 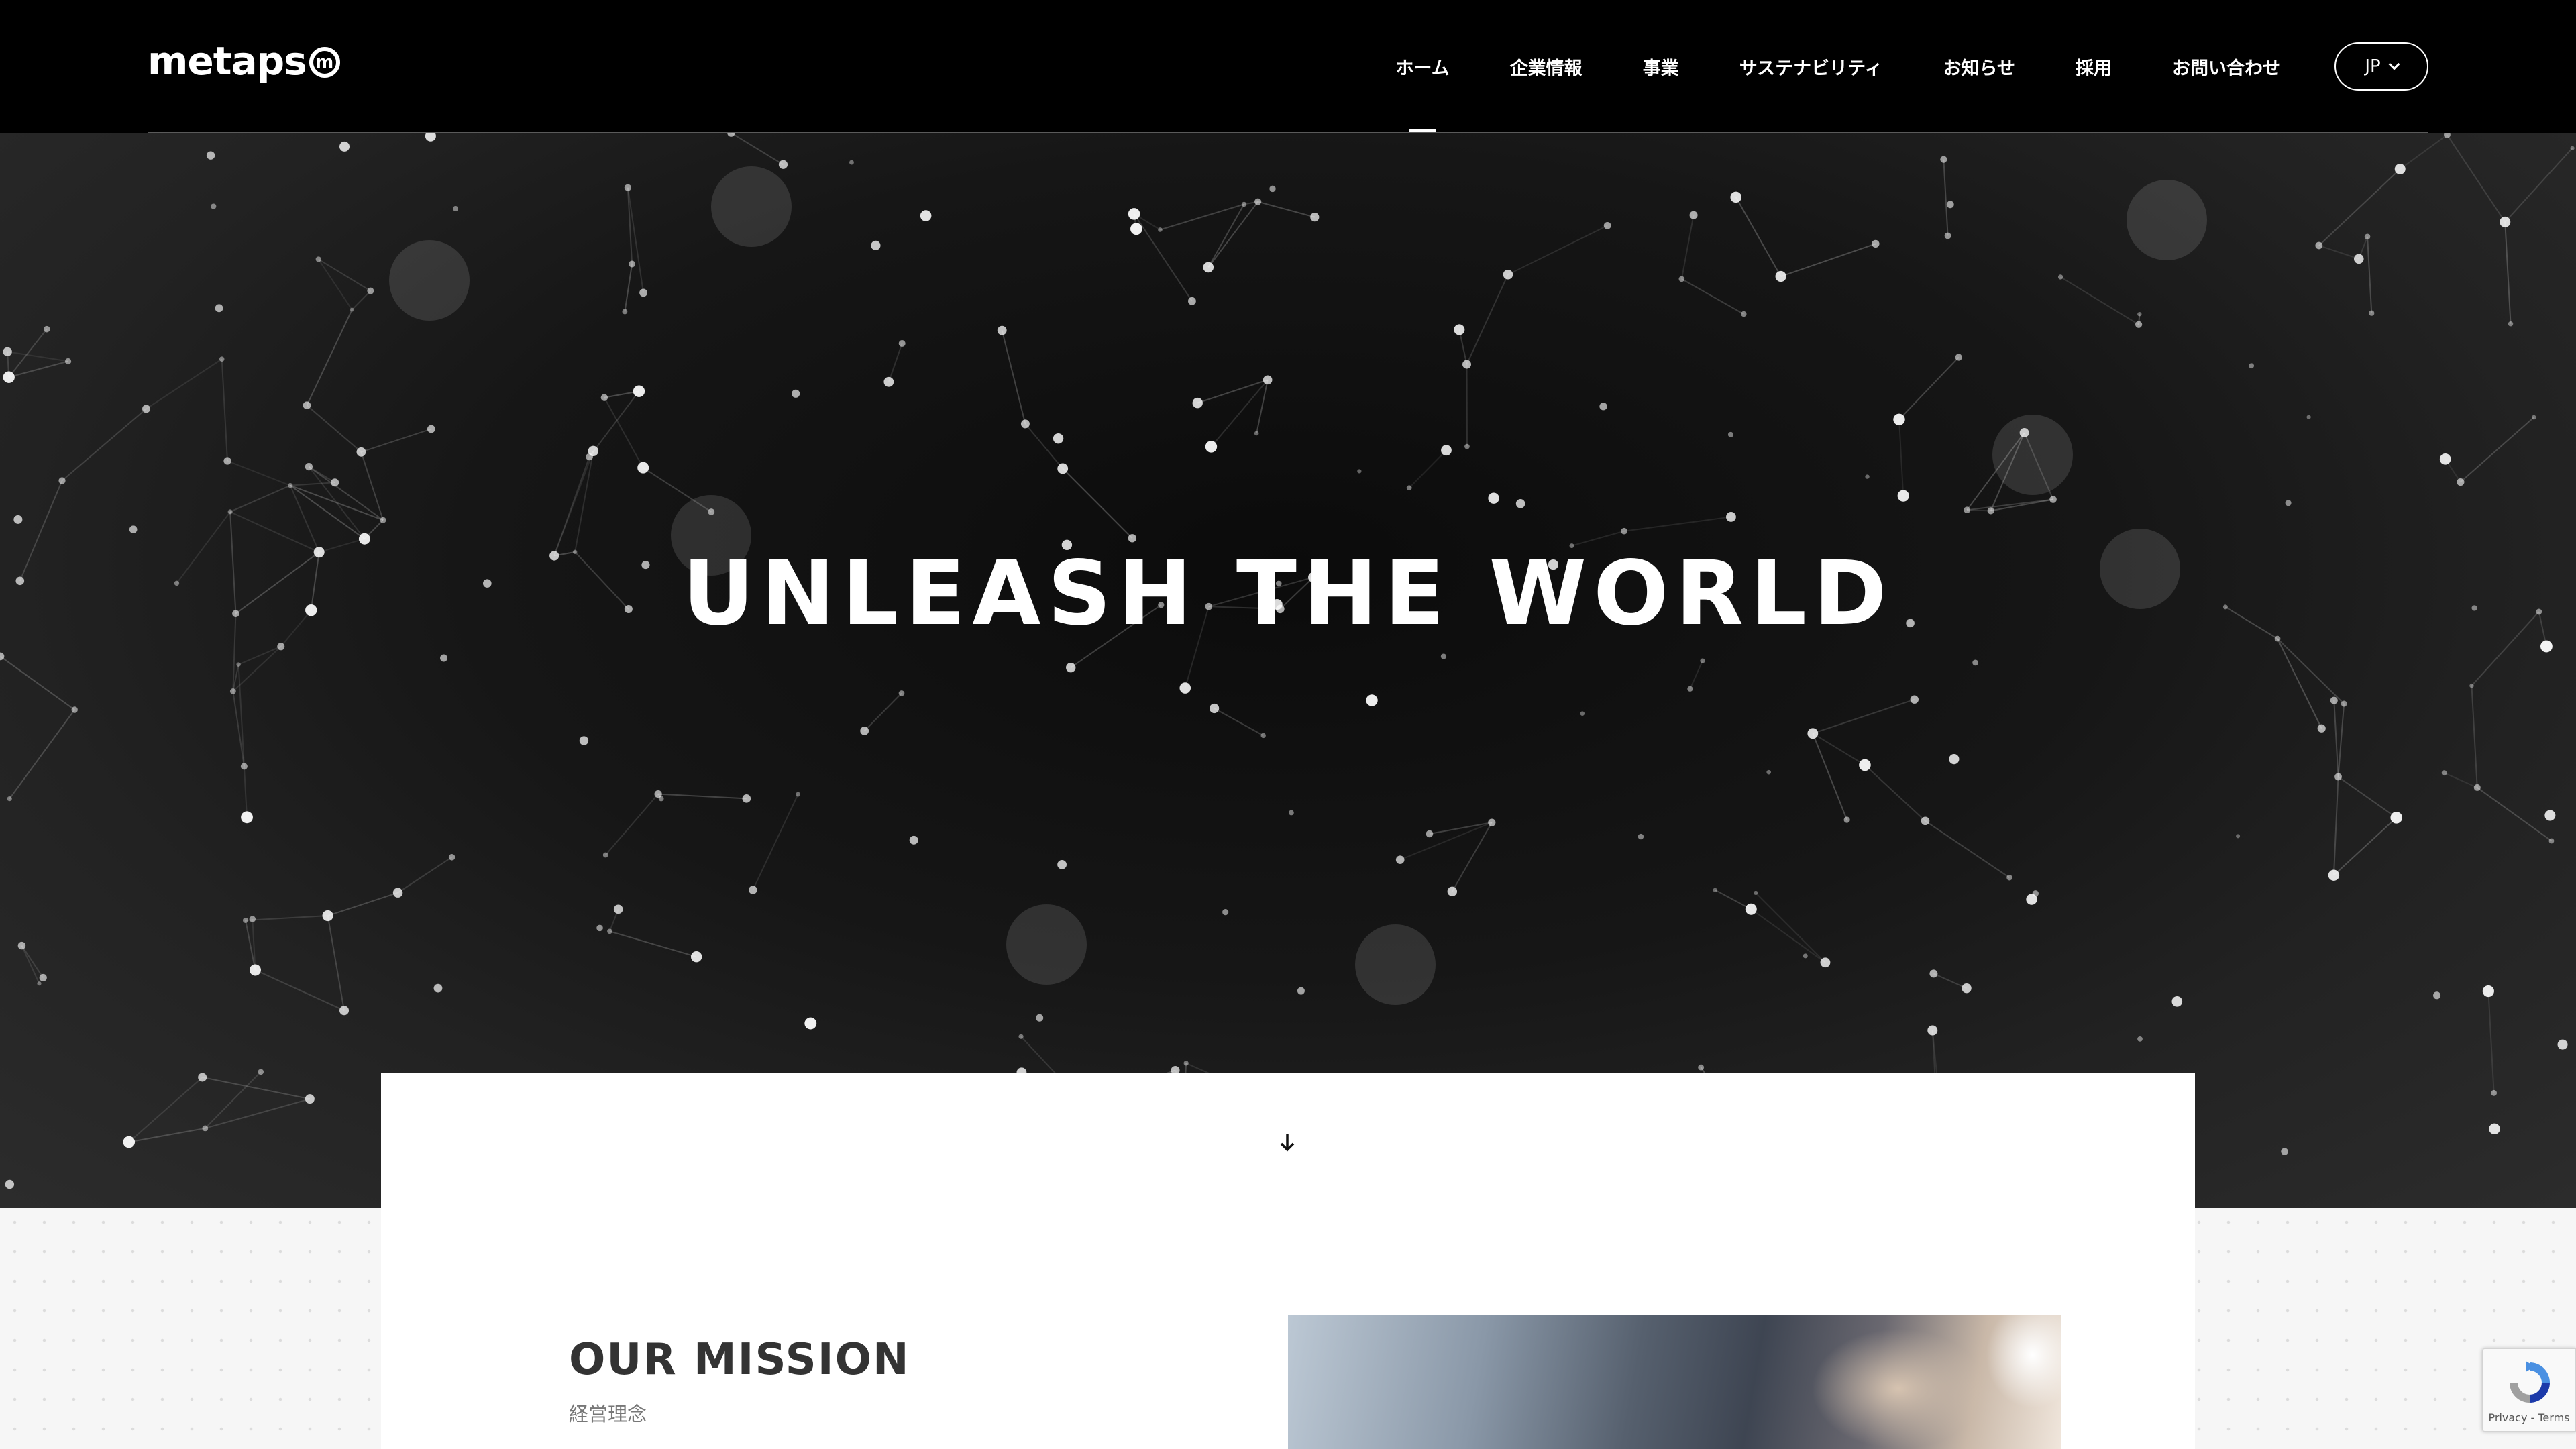 What do you see at coordinates (1287, 1142) in the screenshot?
I see `arrow-down-icon` at bounding box center [1287, 1142].